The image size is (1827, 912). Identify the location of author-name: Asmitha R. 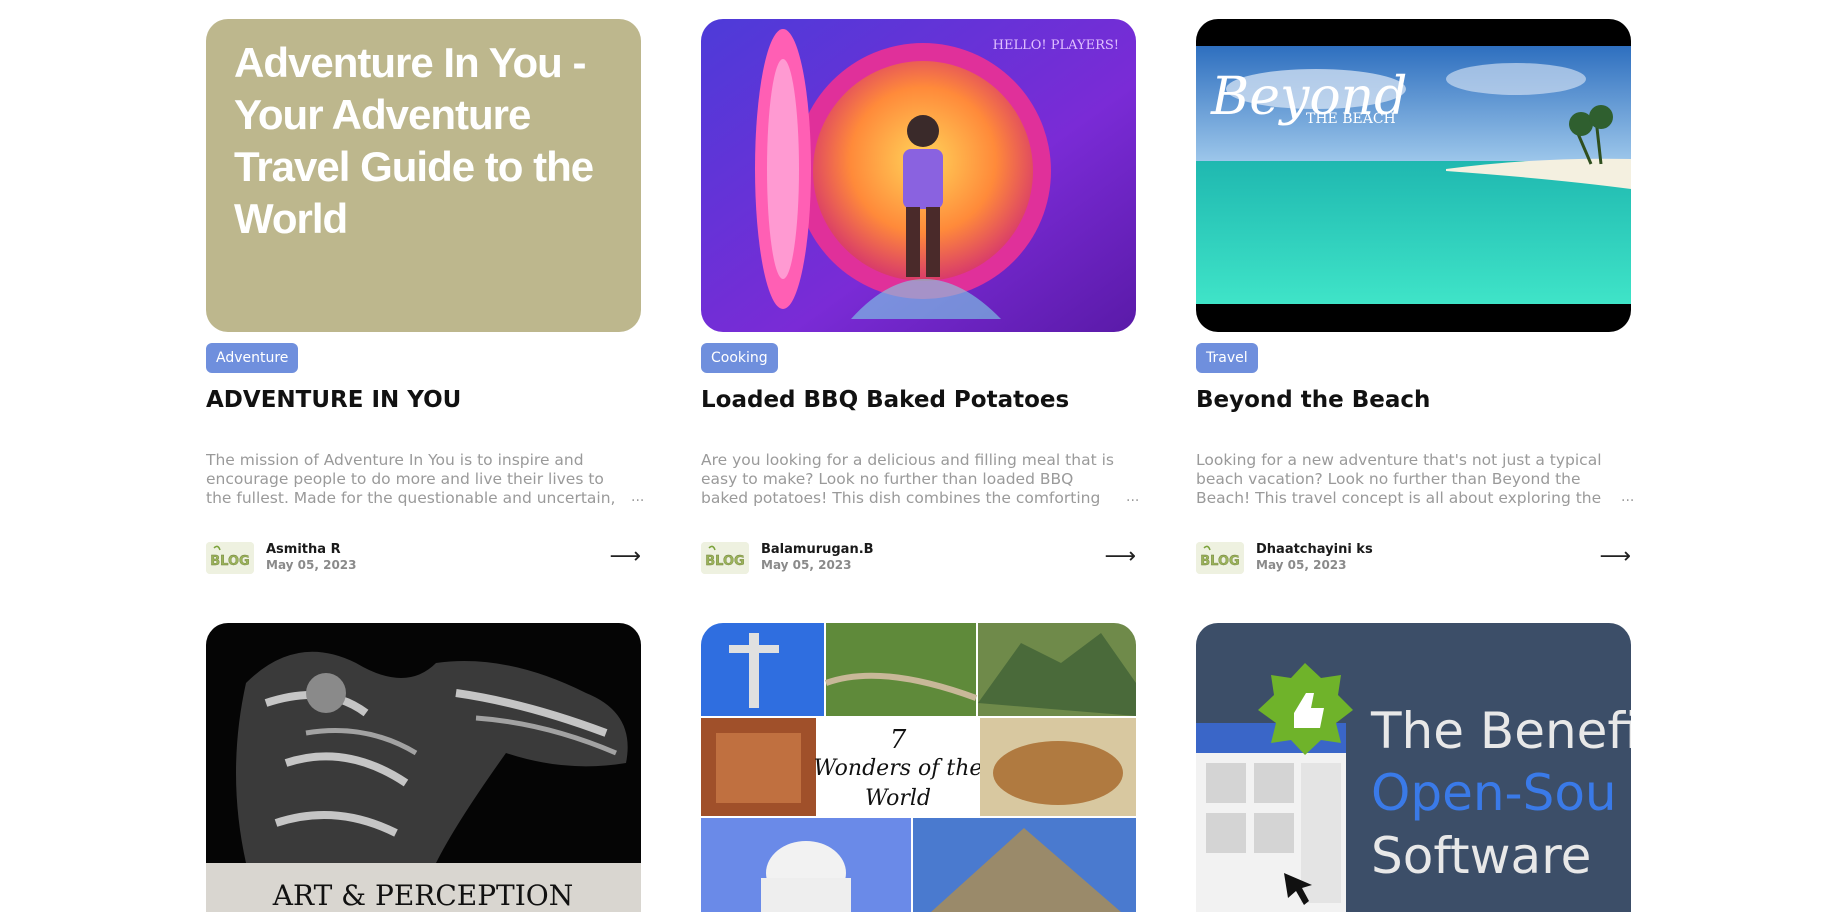
(303, 549).